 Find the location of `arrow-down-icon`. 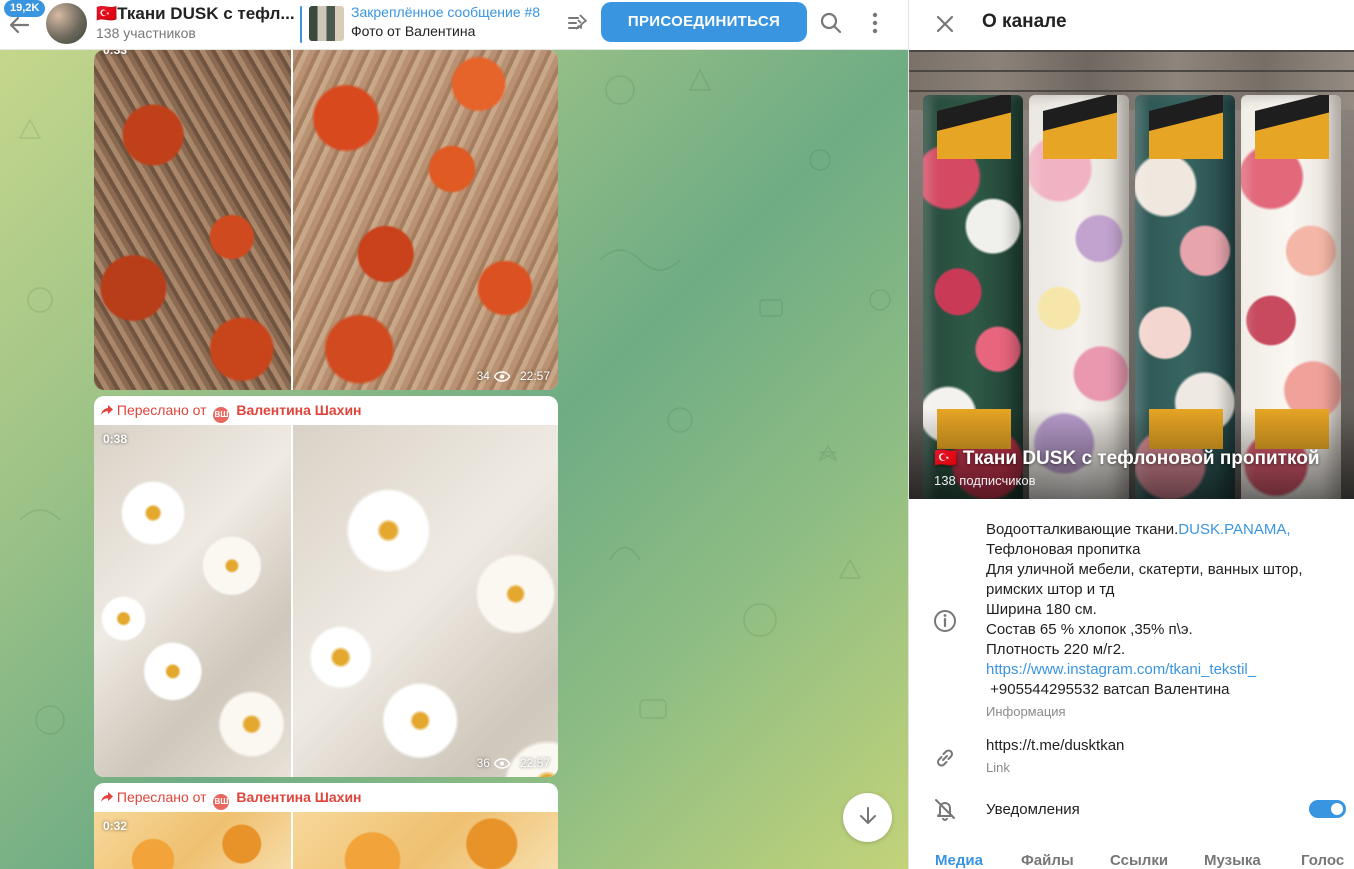

arrow-down-icon is located at coordinates (867, 815).